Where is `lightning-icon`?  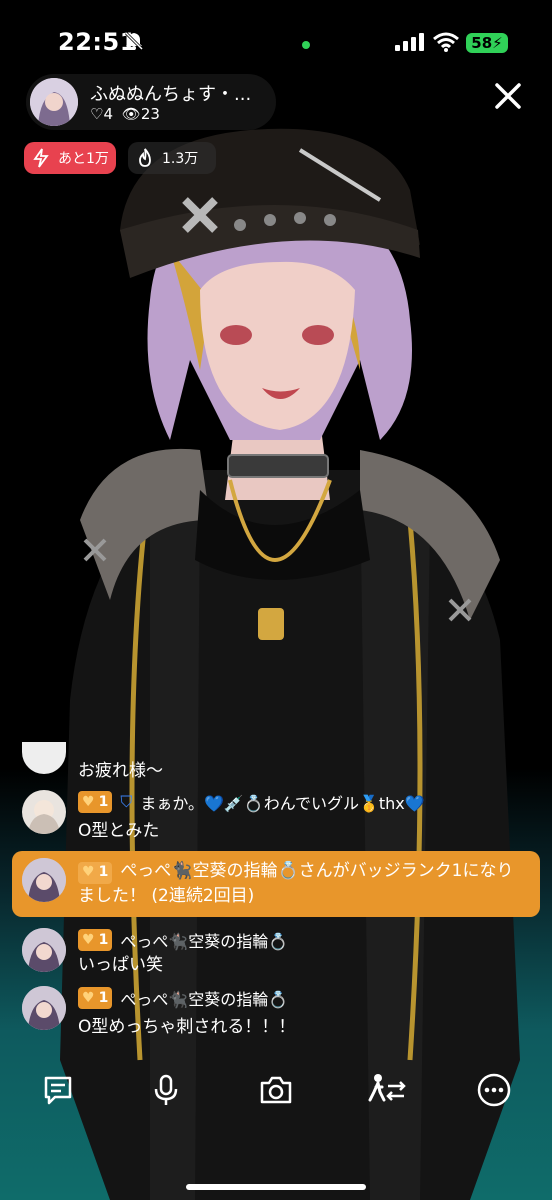
lightning-icon is located at coordinates (41, 158).